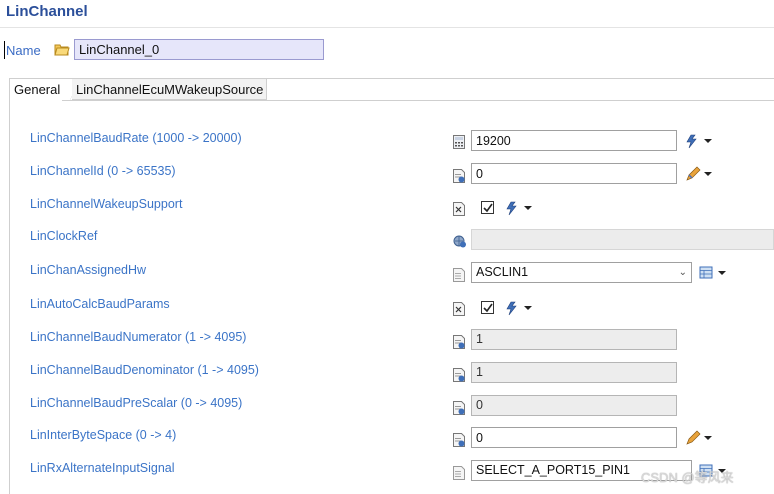 The width and height of the screenshot is (774, 494). What do you see at coordinates (574, 339) in the screenshot?
I see `numerator-field: 1` at bounding box center [574, 339].